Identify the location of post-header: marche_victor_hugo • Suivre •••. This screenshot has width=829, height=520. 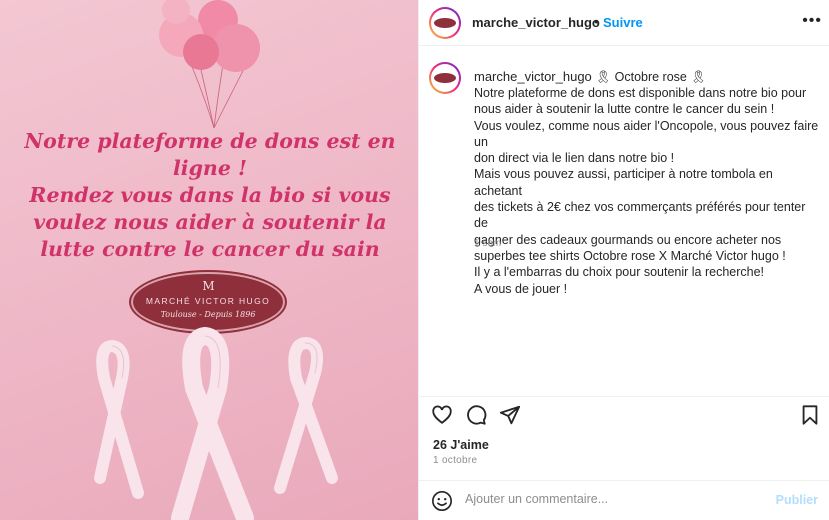
(624, 23).